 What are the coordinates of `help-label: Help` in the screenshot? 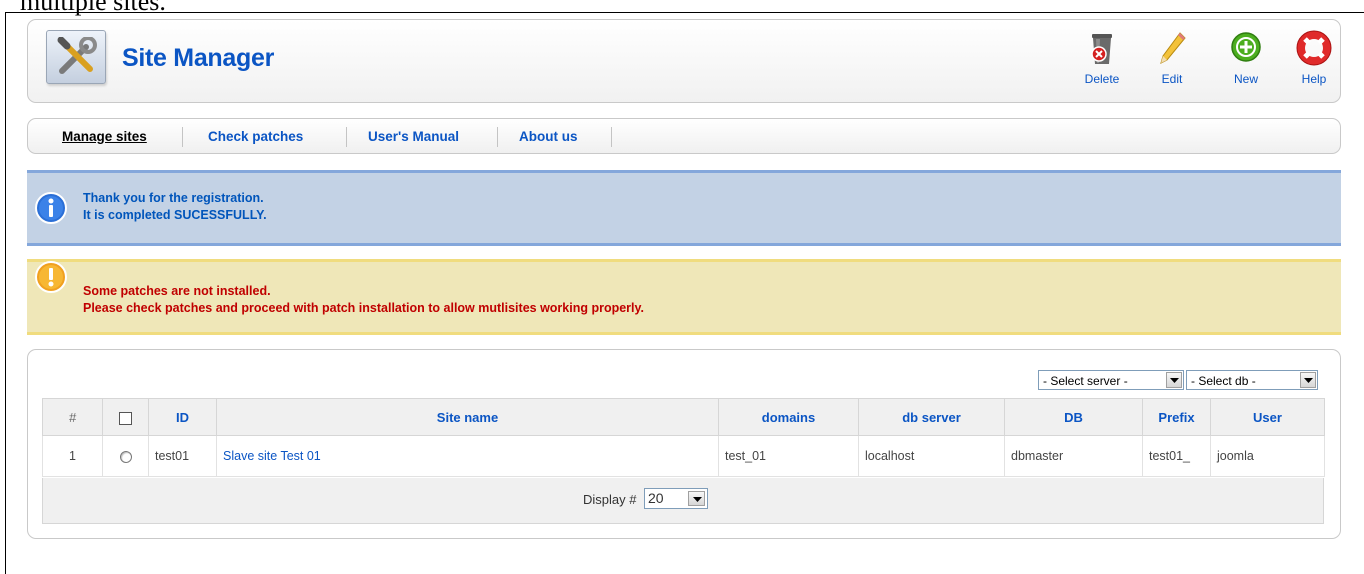 It's located at (1314, 79).